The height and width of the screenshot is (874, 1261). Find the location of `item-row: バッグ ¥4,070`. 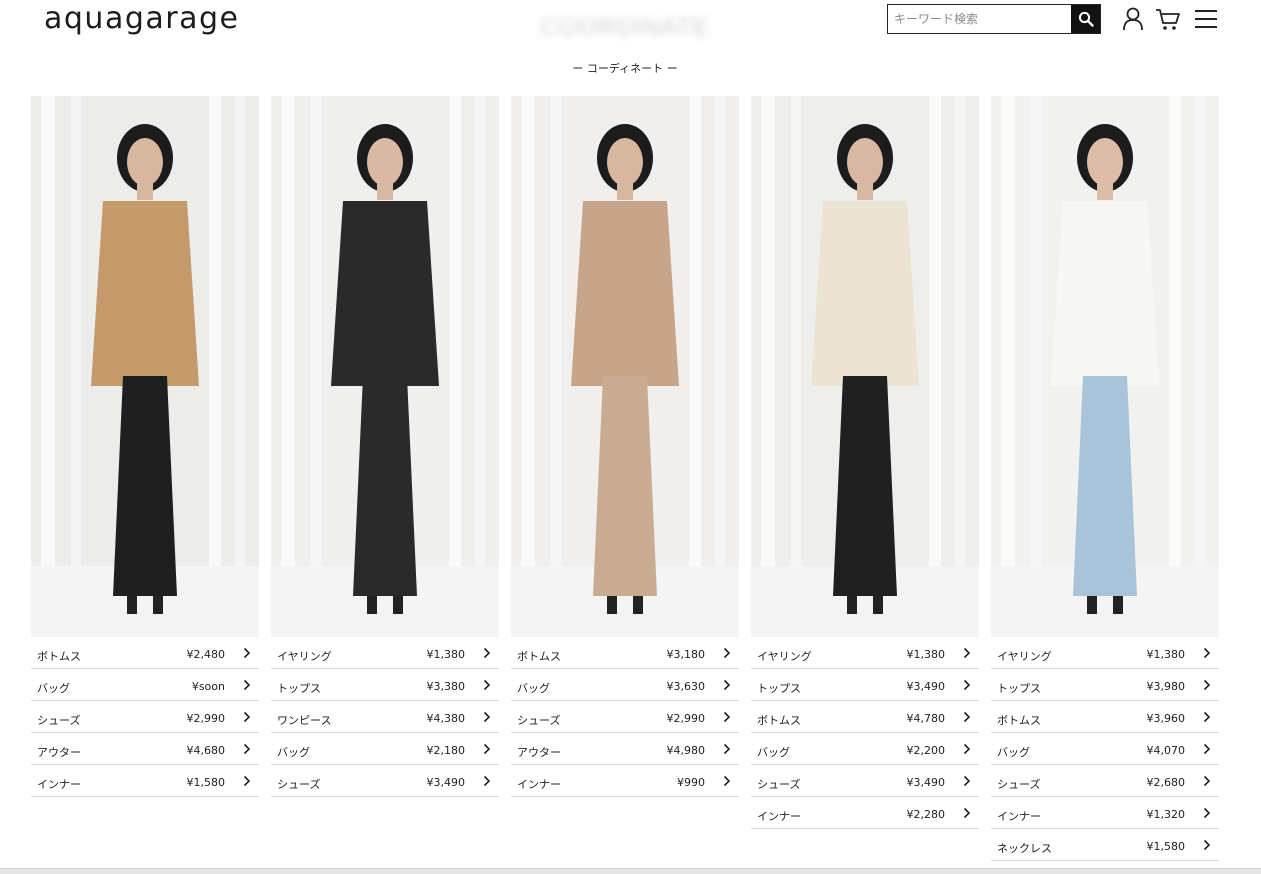

item-row: バッグ ¥4,070 is located at coordinates (1105, 749).